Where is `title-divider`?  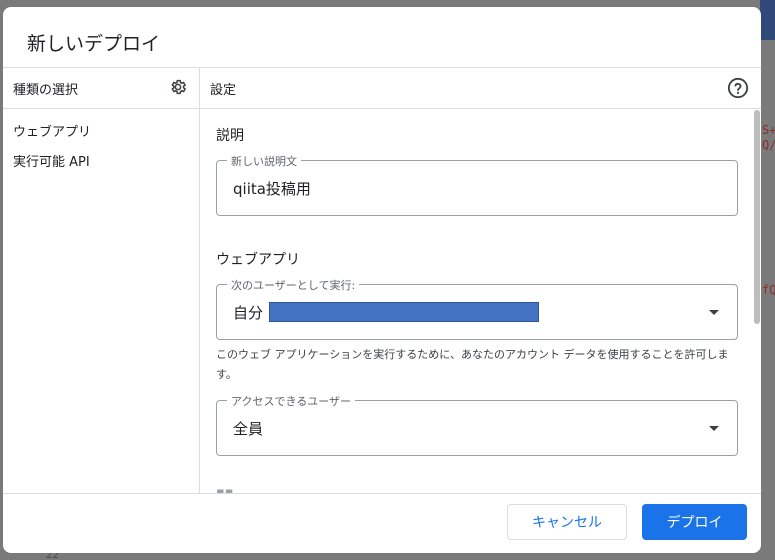 title-divider is located at coordinates (382, 67).